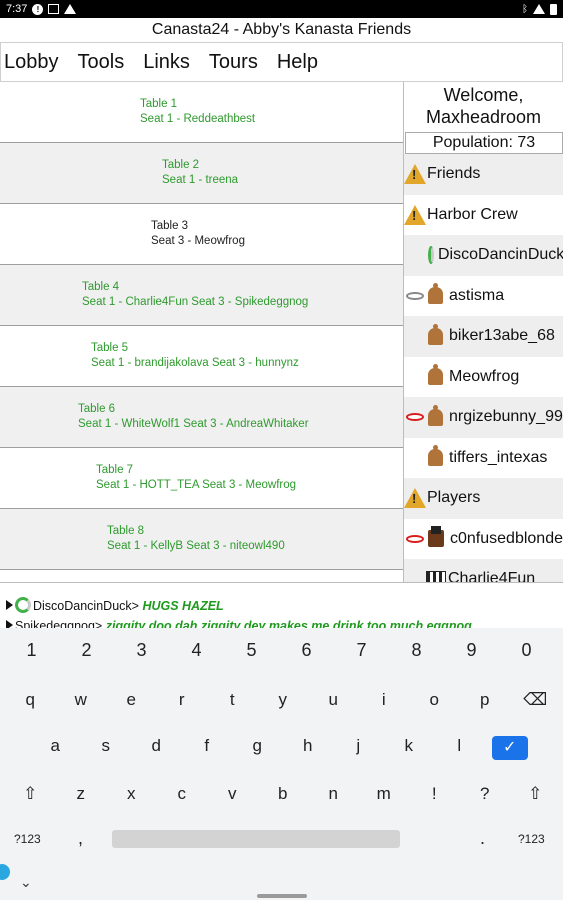 The height and width of the screenshot is (900, 563). Describe the element at coordinates (30, 794) in the screenshot. I see `shift-icon: ⇧` at that location.